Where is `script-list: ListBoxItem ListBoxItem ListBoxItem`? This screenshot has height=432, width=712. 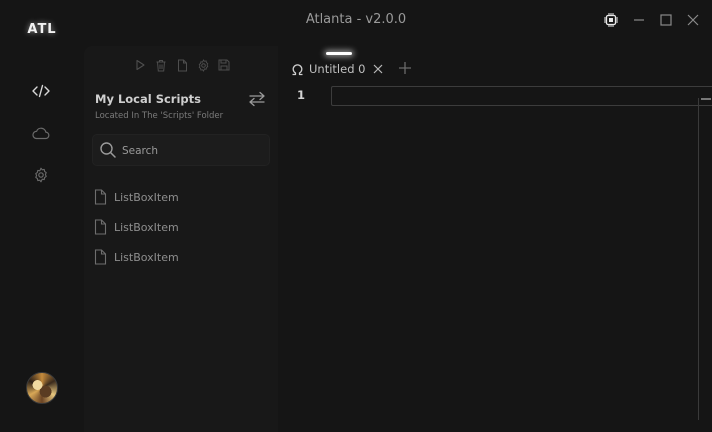
script-list: ListBoxItem ListBoxItem ListBoxItem is located at coordinates (178, 227).